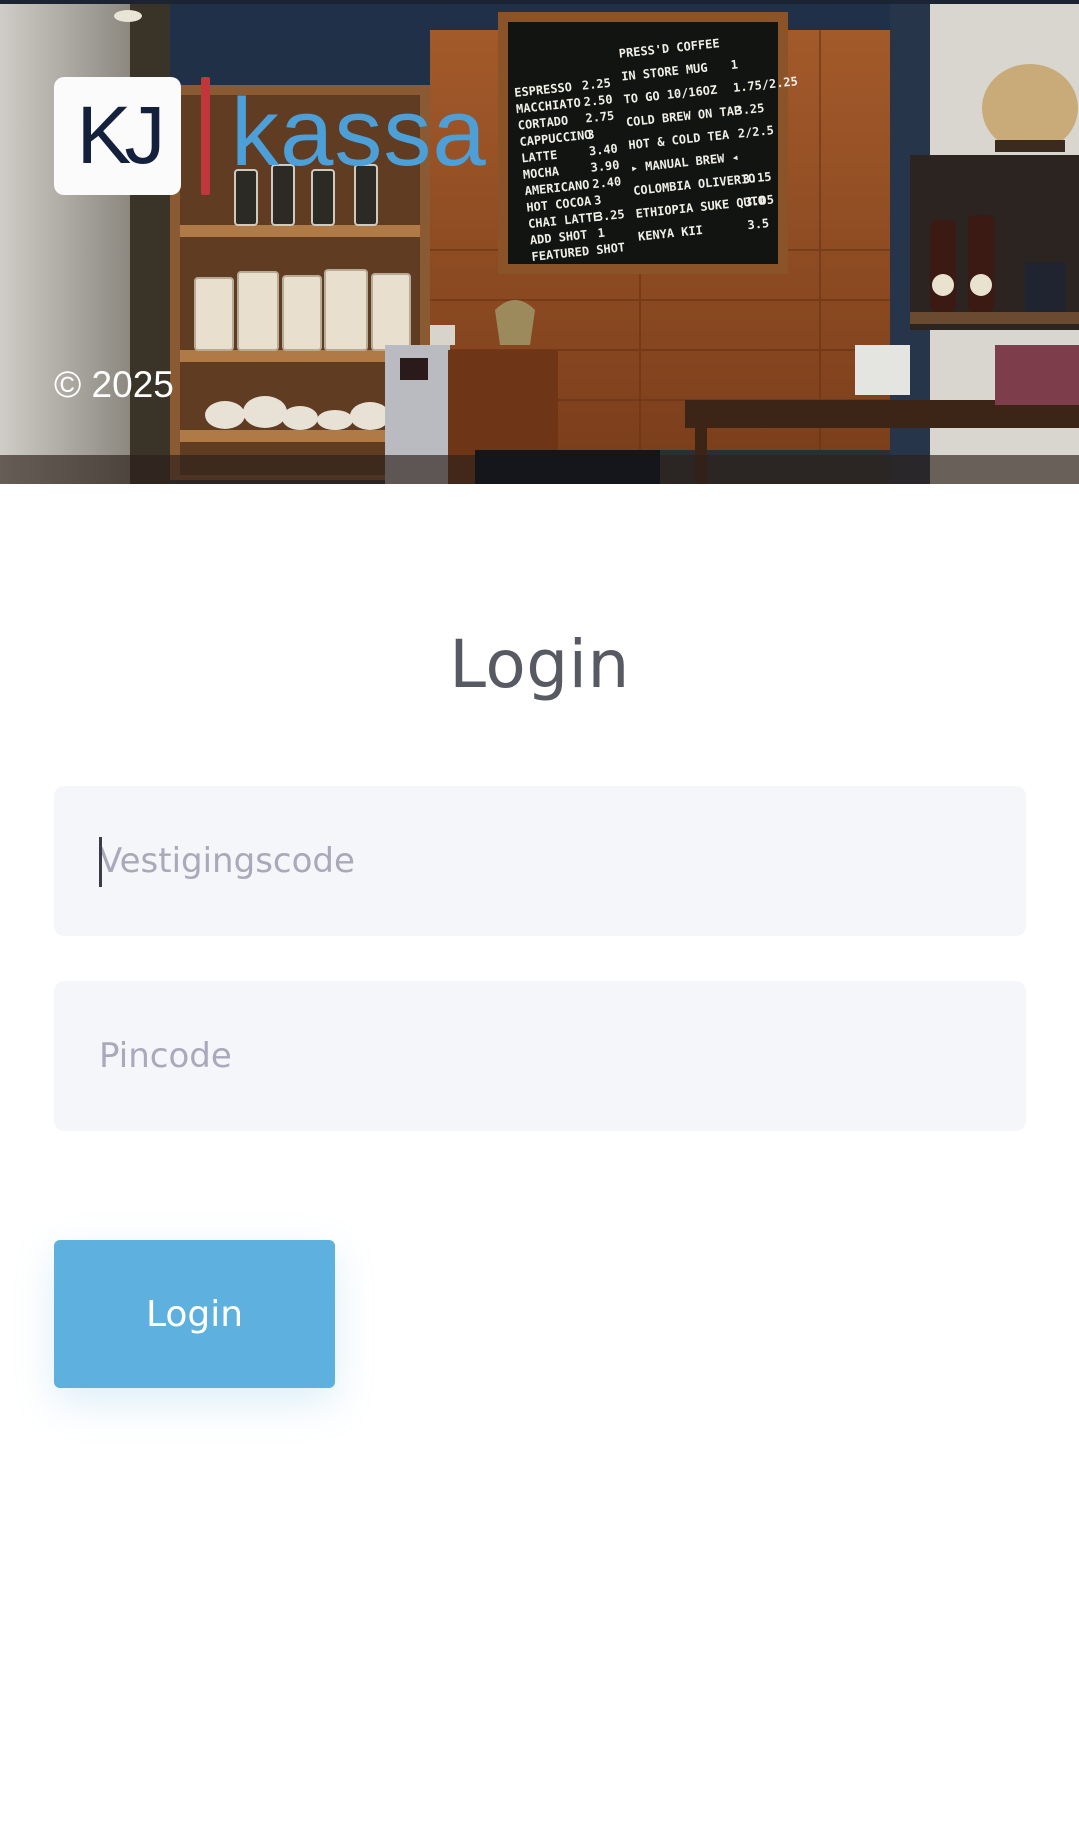  I want to click on branch-code-field, so click(540, 861).